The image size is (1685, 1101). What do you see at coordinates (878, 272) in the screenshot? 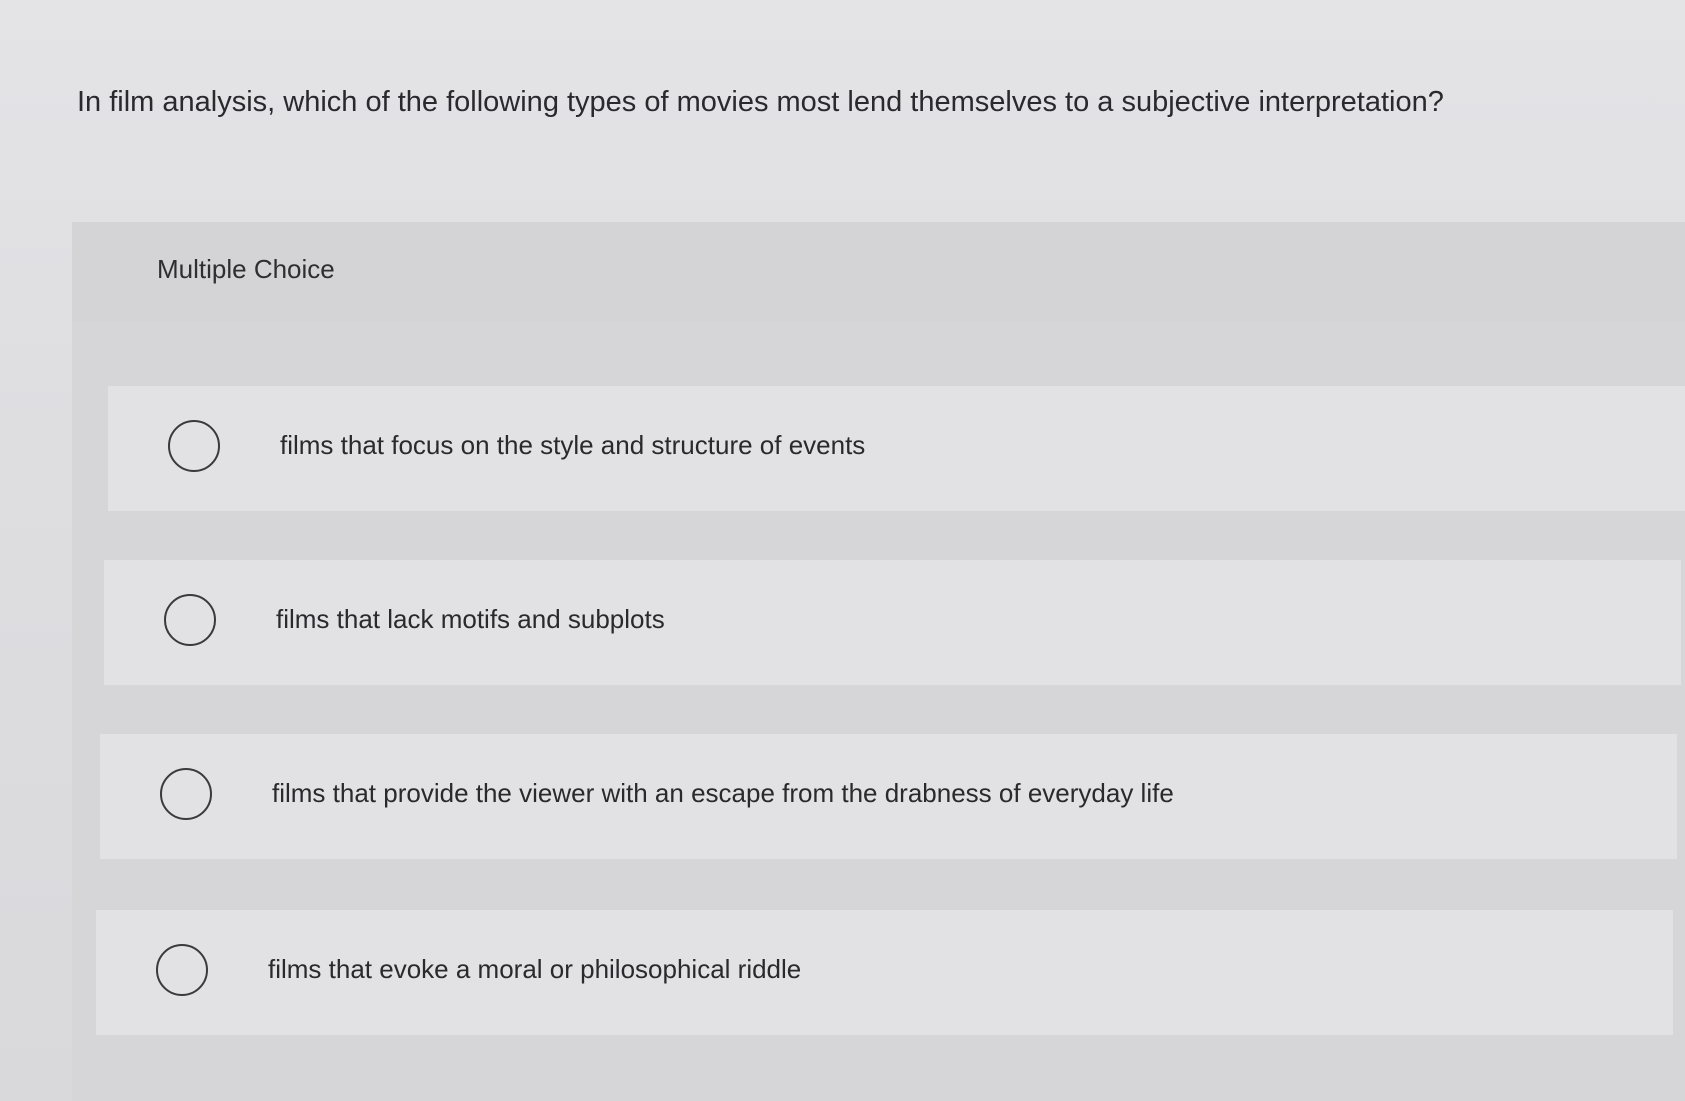
I see `multiple-choice-header: Multiple Choice` at bounding box center [878, 272].